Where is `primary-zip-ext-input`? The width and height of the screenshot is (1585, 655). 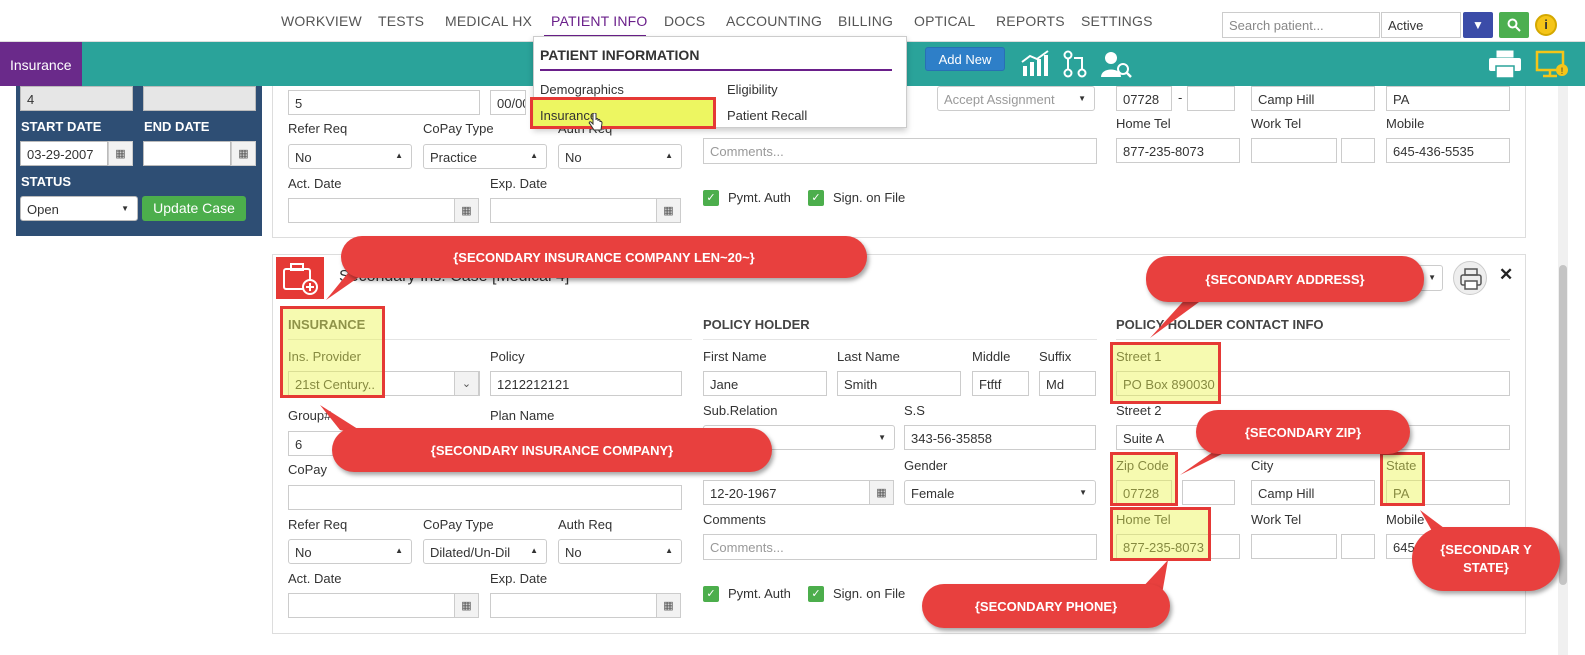 primary-zip-ext-input is located at coordinates (1211, 98).